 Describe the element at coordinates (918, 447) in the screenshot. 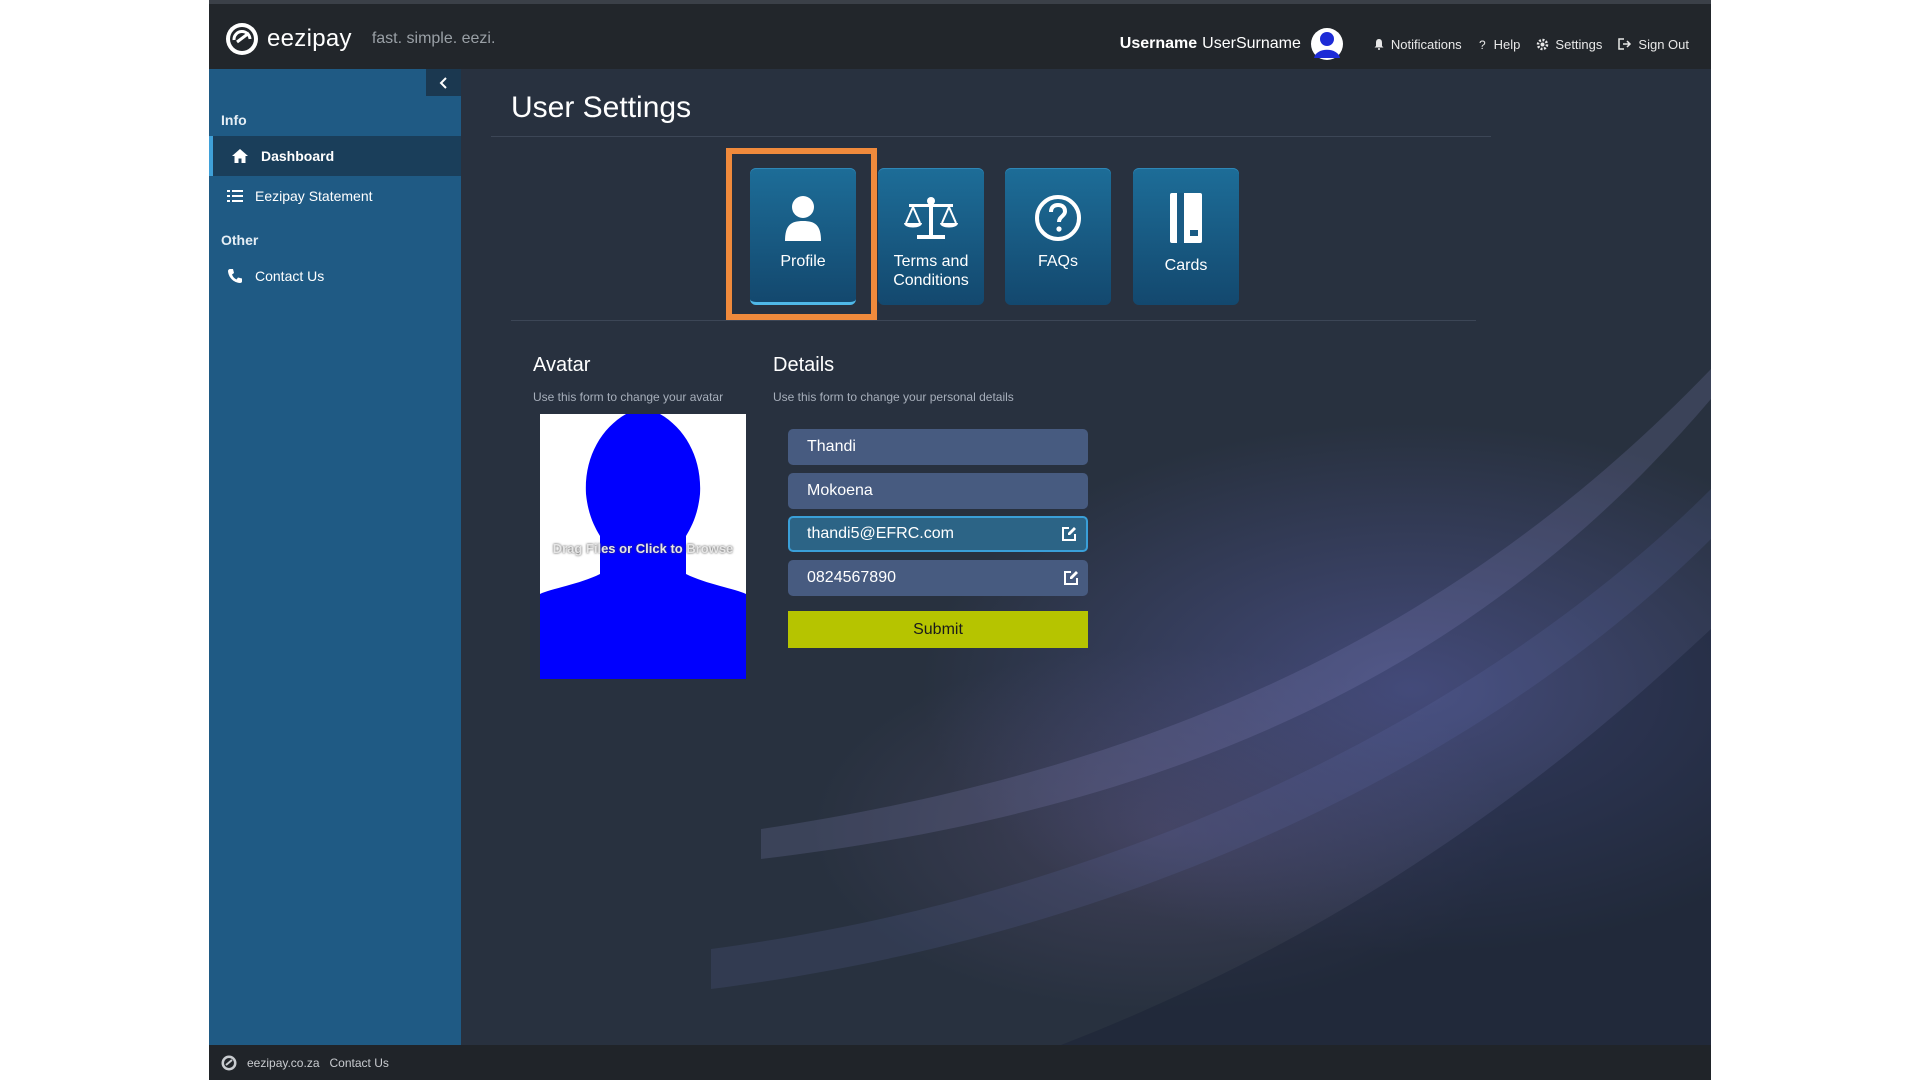

I see `first-name-input` at that location.